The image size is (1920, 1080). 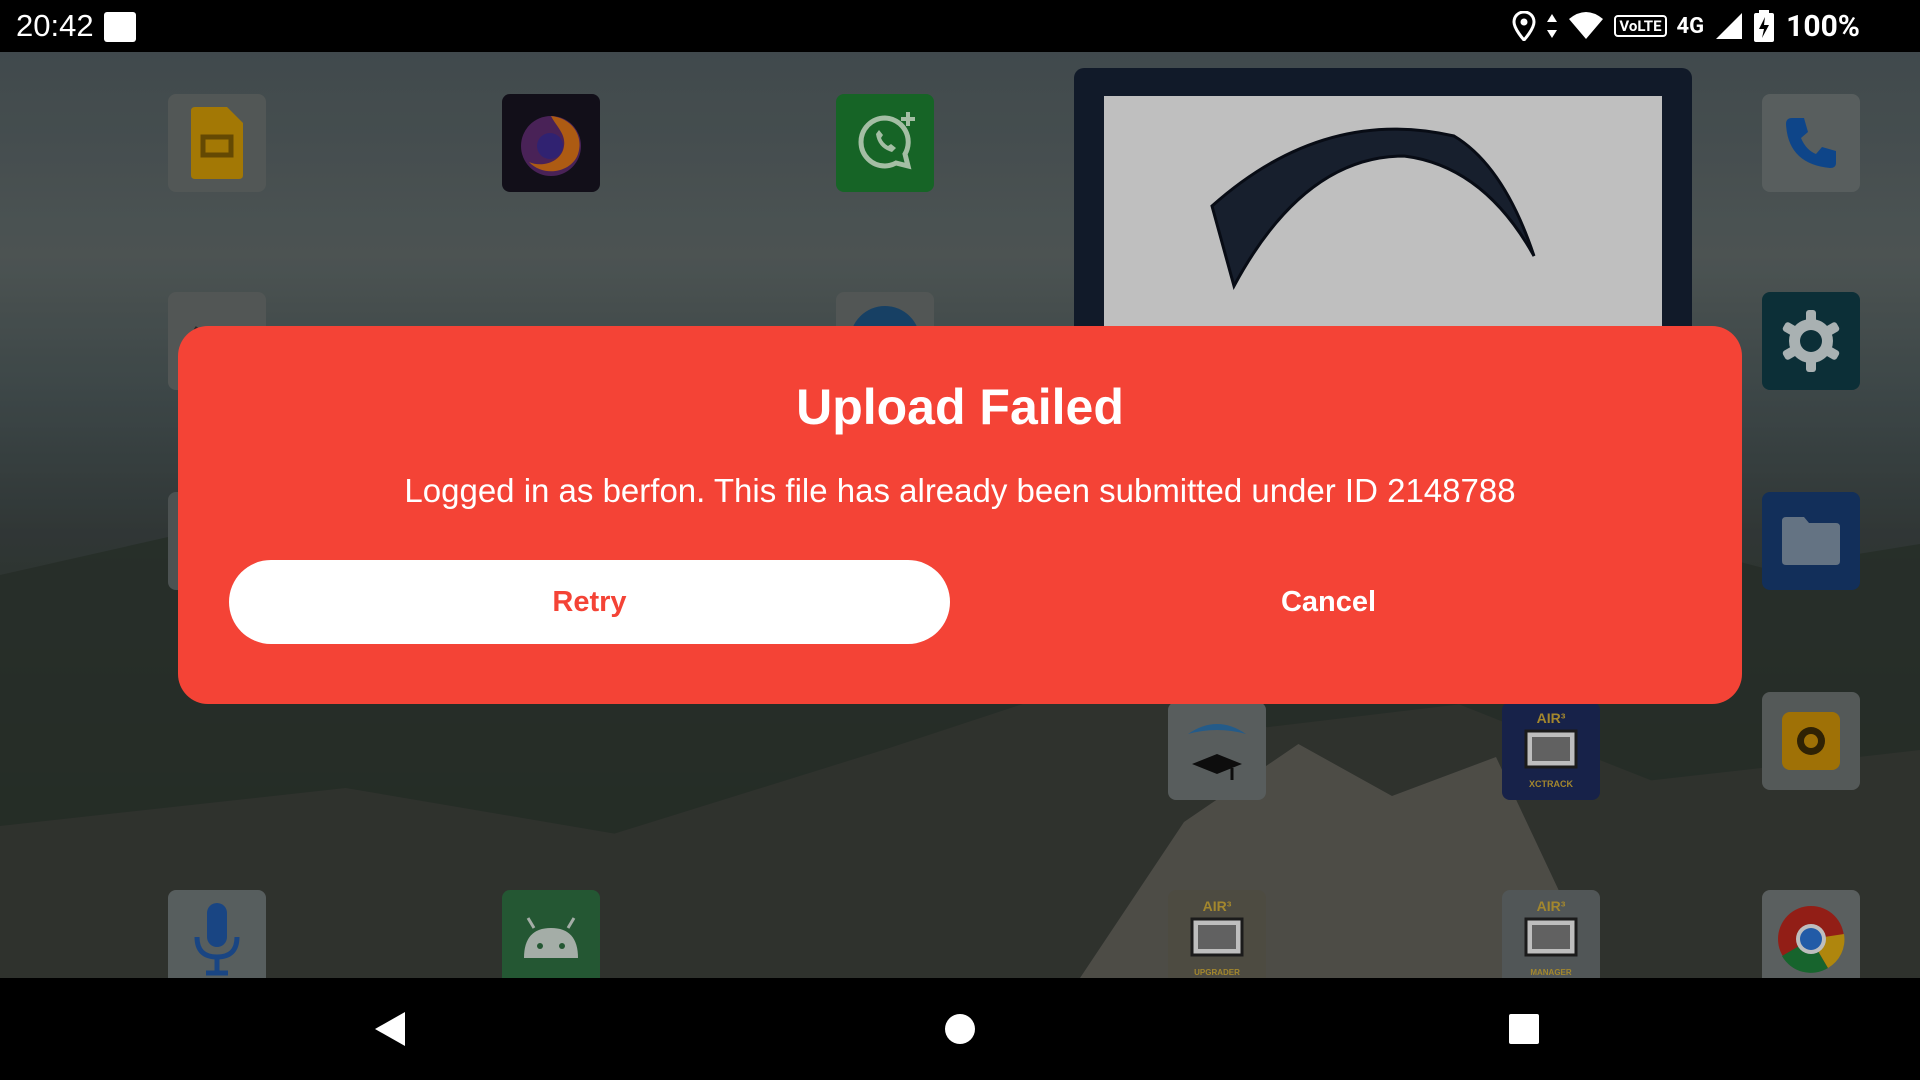 I want to click on back-icon, so click(x=390, y=1029).